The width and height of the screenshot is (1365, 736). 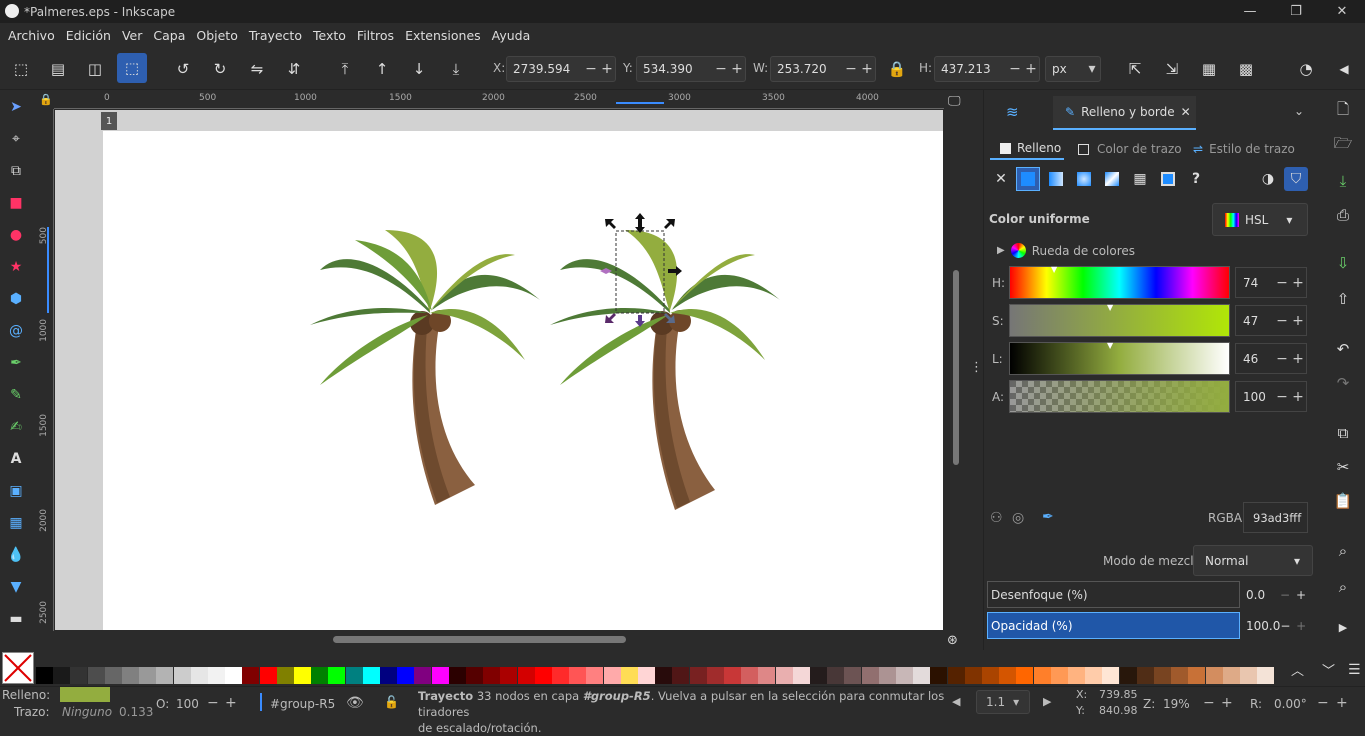 What do you see at coordinates (16, 619) in the screenshot?
I see `eraser-tool-icon: ▬` at bounding box center [16, 619].